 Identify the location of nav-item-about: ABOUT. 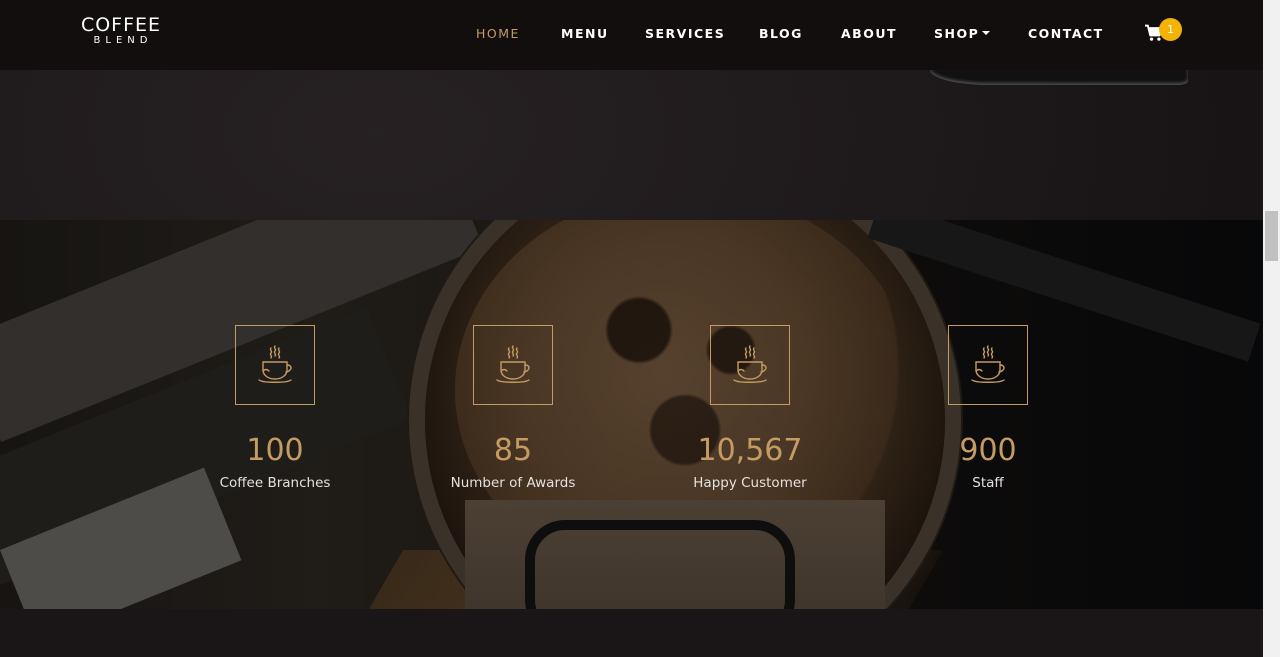
(869, 33).